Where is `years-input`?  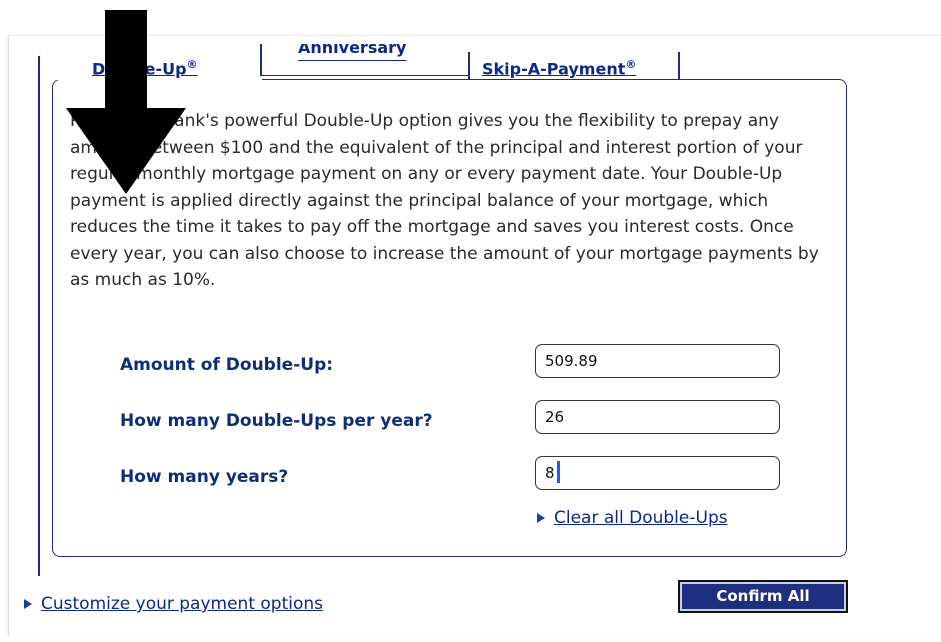 years-input is located at coordinates (657, 473).